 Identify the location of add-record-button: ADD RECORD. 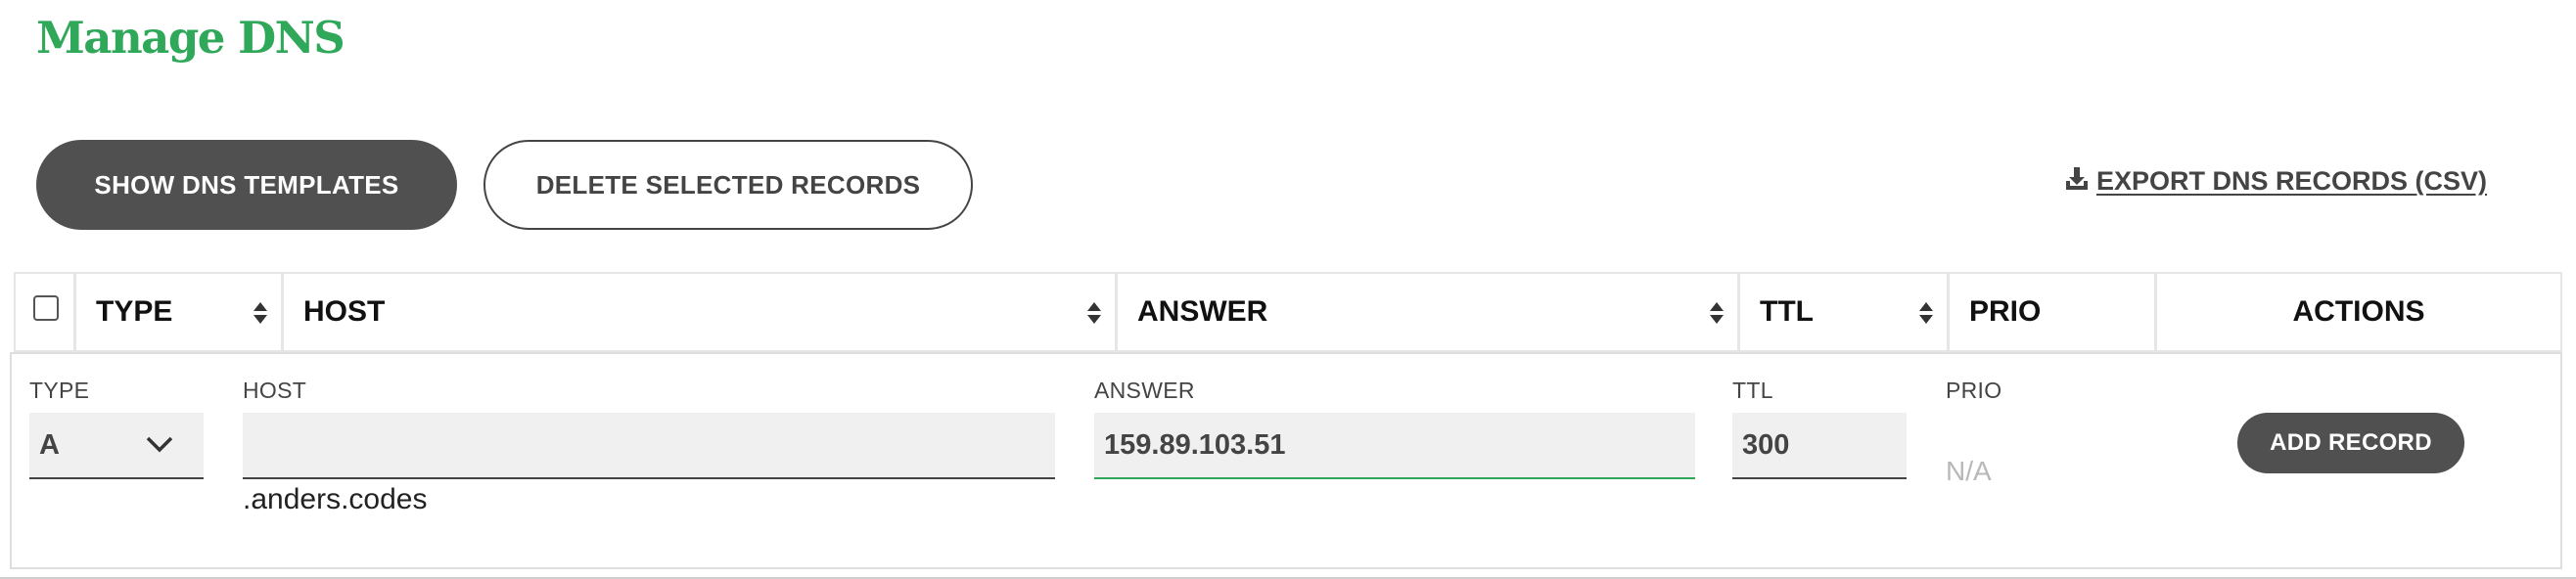
(2351, 443).